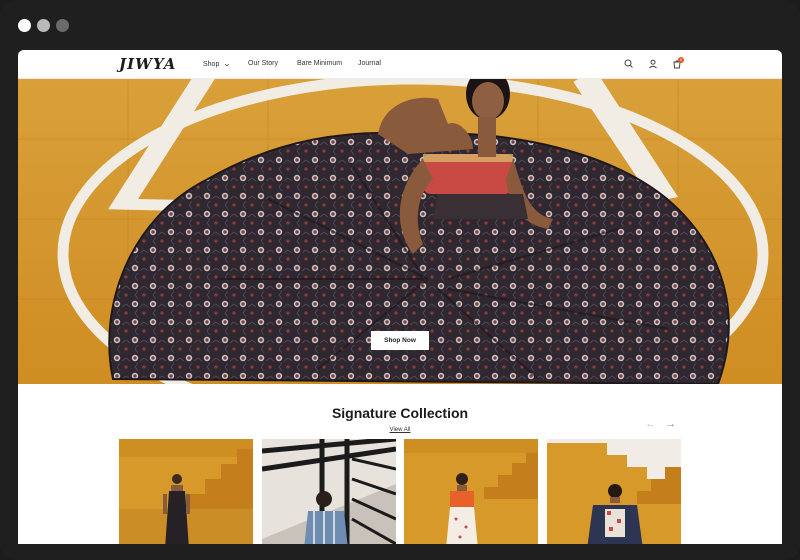 The image size is (800, 560). Describe the element at coordinates (400, 340) in the screenshot. I see `shop-now-button: Shop Now` at that location.